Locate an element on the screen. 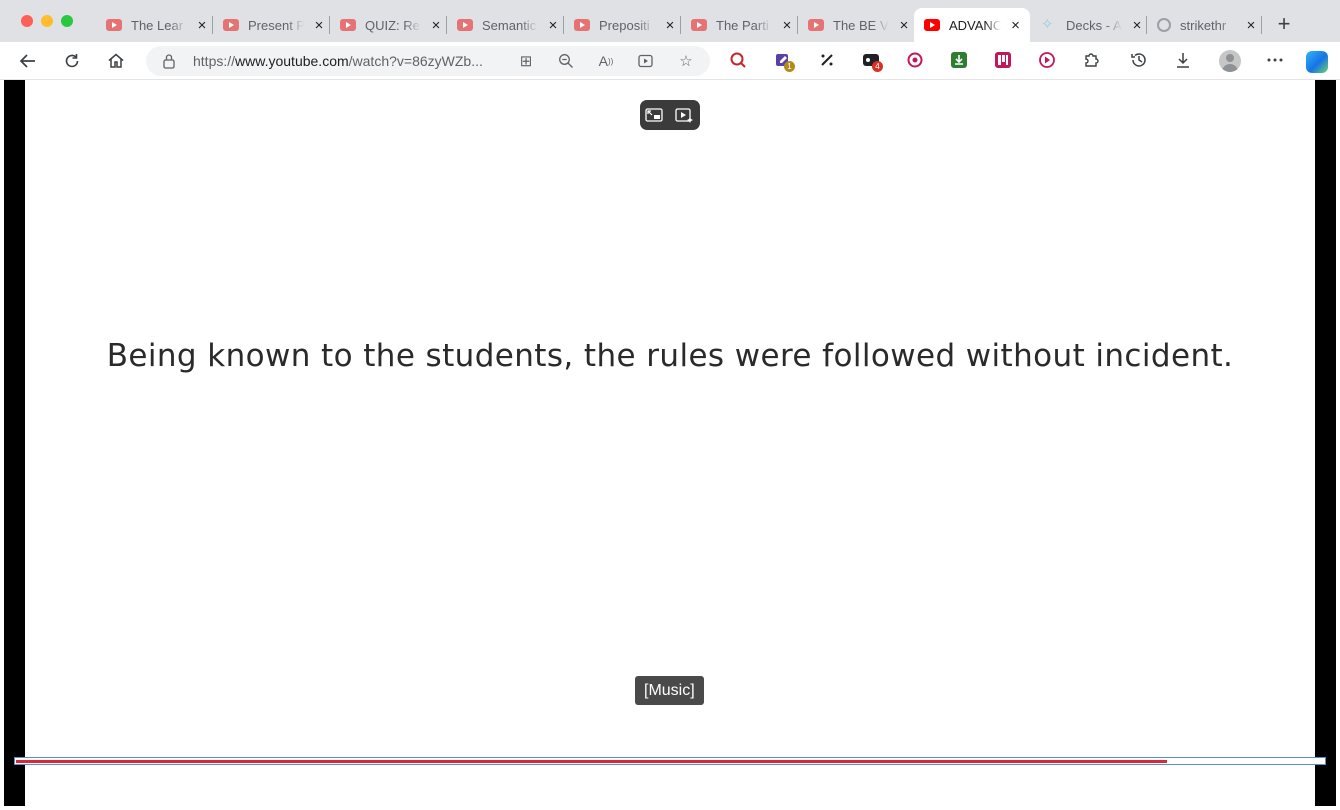 This screenshot has width=1340, height=810. tab-title: QUIZ: Re is located at coordinates (392, 25).